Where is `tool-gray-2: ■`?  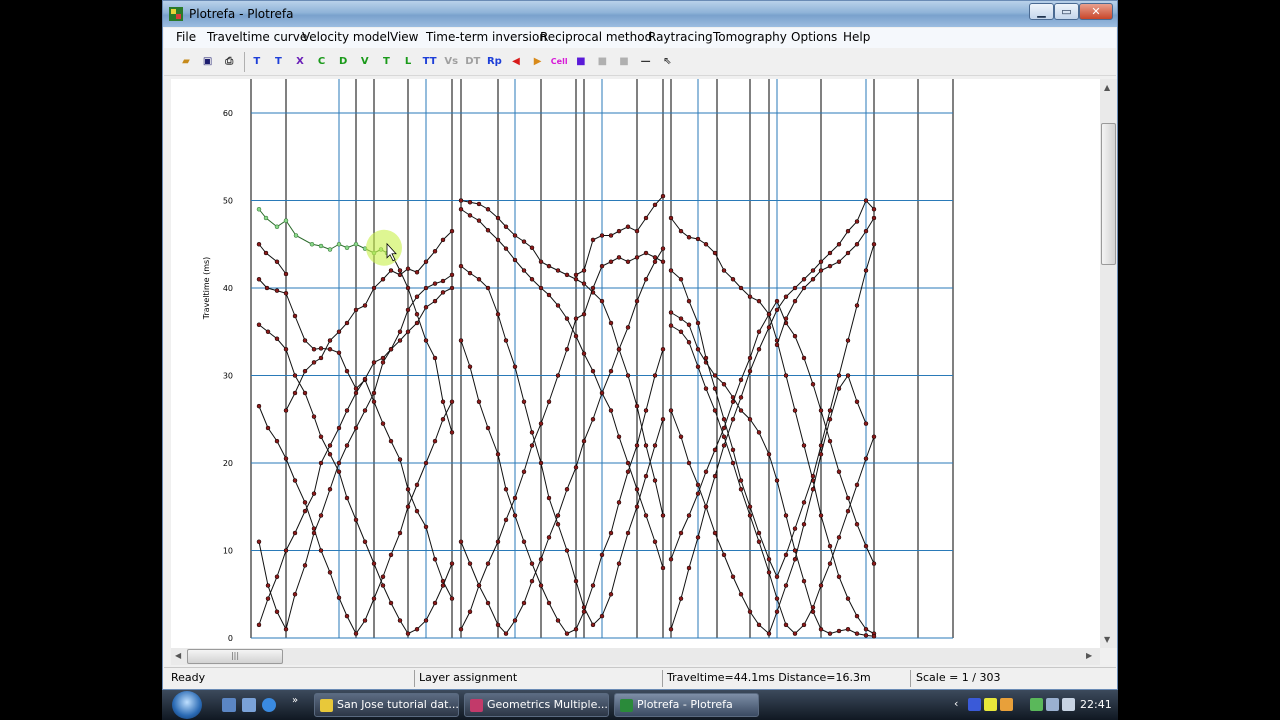
tool-gray-2: ■ is located at coordinates (624, 62).